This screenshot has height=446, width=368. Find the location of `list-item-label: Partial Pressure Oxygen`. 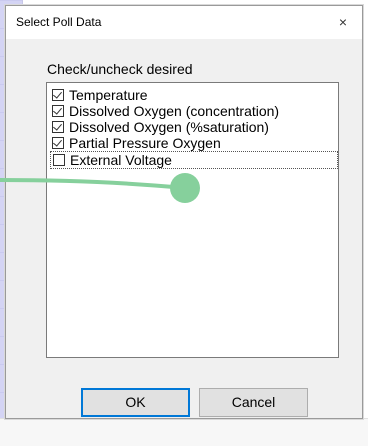

list-item-label: Partial Pressure Oxygen is located at coordinates (145, 143).